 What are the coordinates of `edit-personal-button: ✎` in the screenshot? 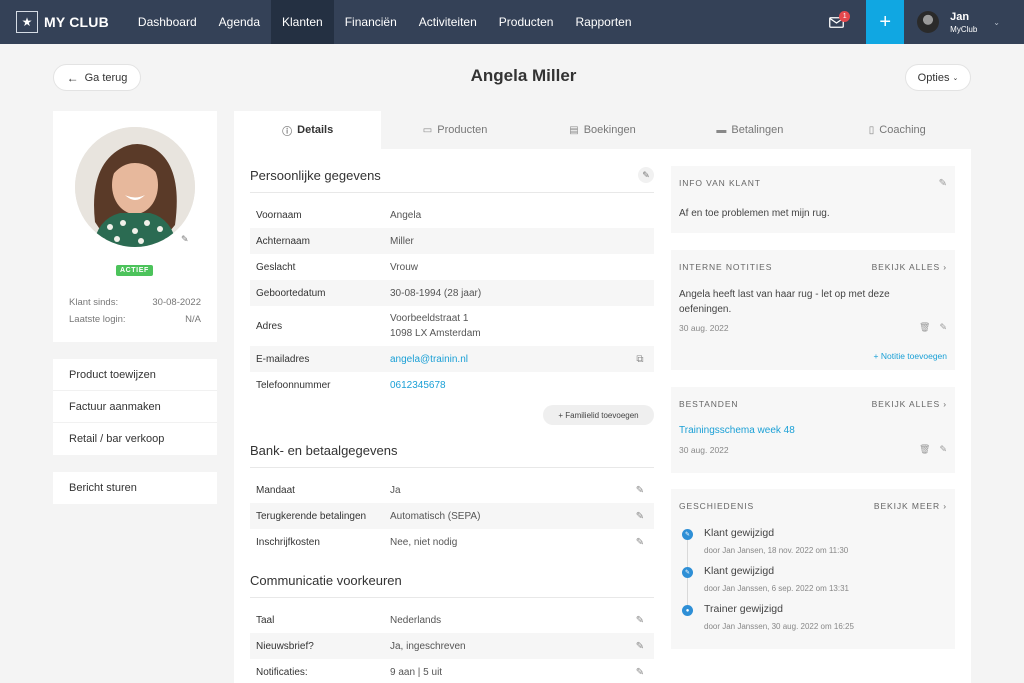 It's located at (646, 175).